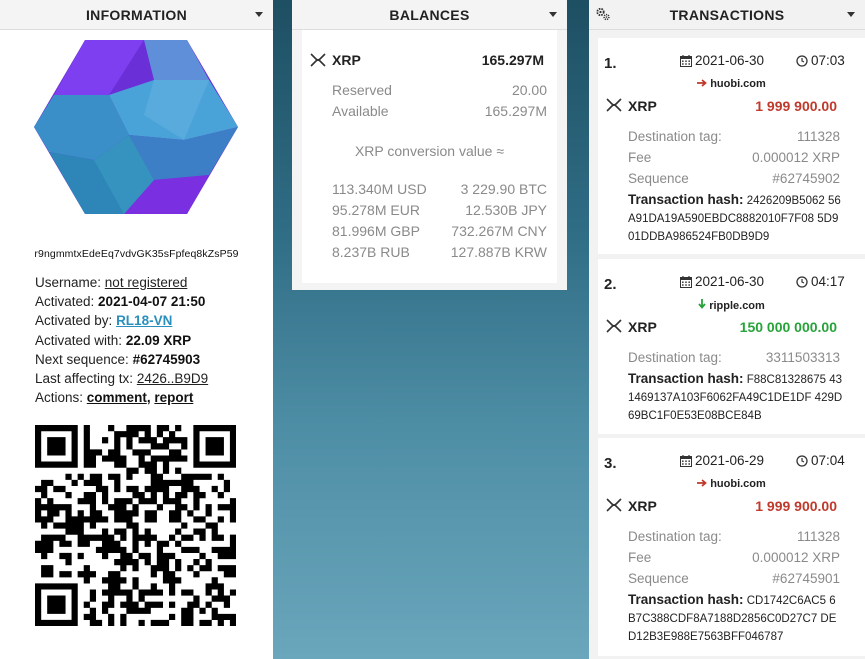  What do you see at coordinates (65, 302) in the screenshot?
I see `activated-label: Activated:` at bounding box center [65, 302].